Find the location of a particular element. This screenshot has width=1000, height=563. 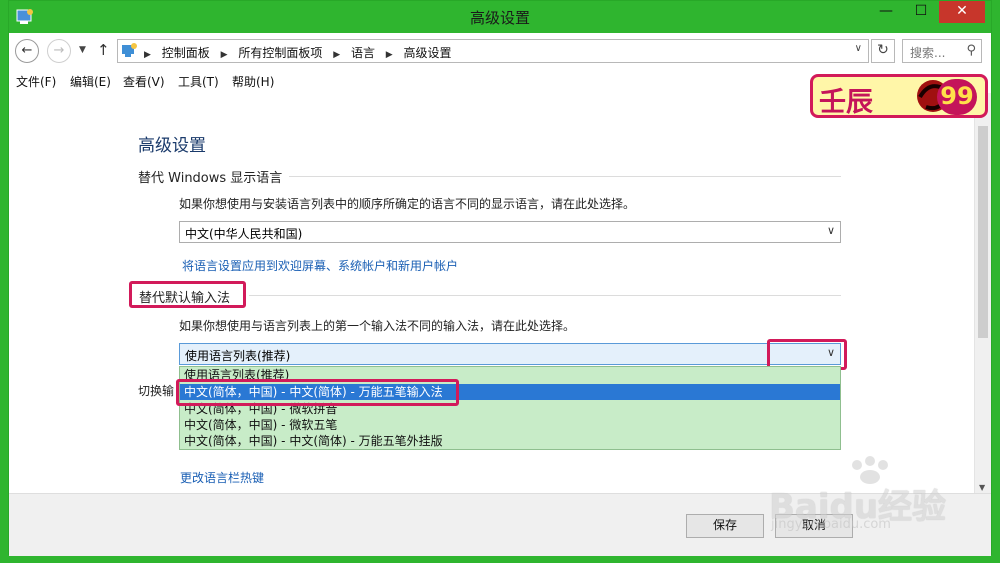

breadcrumb-advanced: 高级设置 is located at coordinates (428, 53).